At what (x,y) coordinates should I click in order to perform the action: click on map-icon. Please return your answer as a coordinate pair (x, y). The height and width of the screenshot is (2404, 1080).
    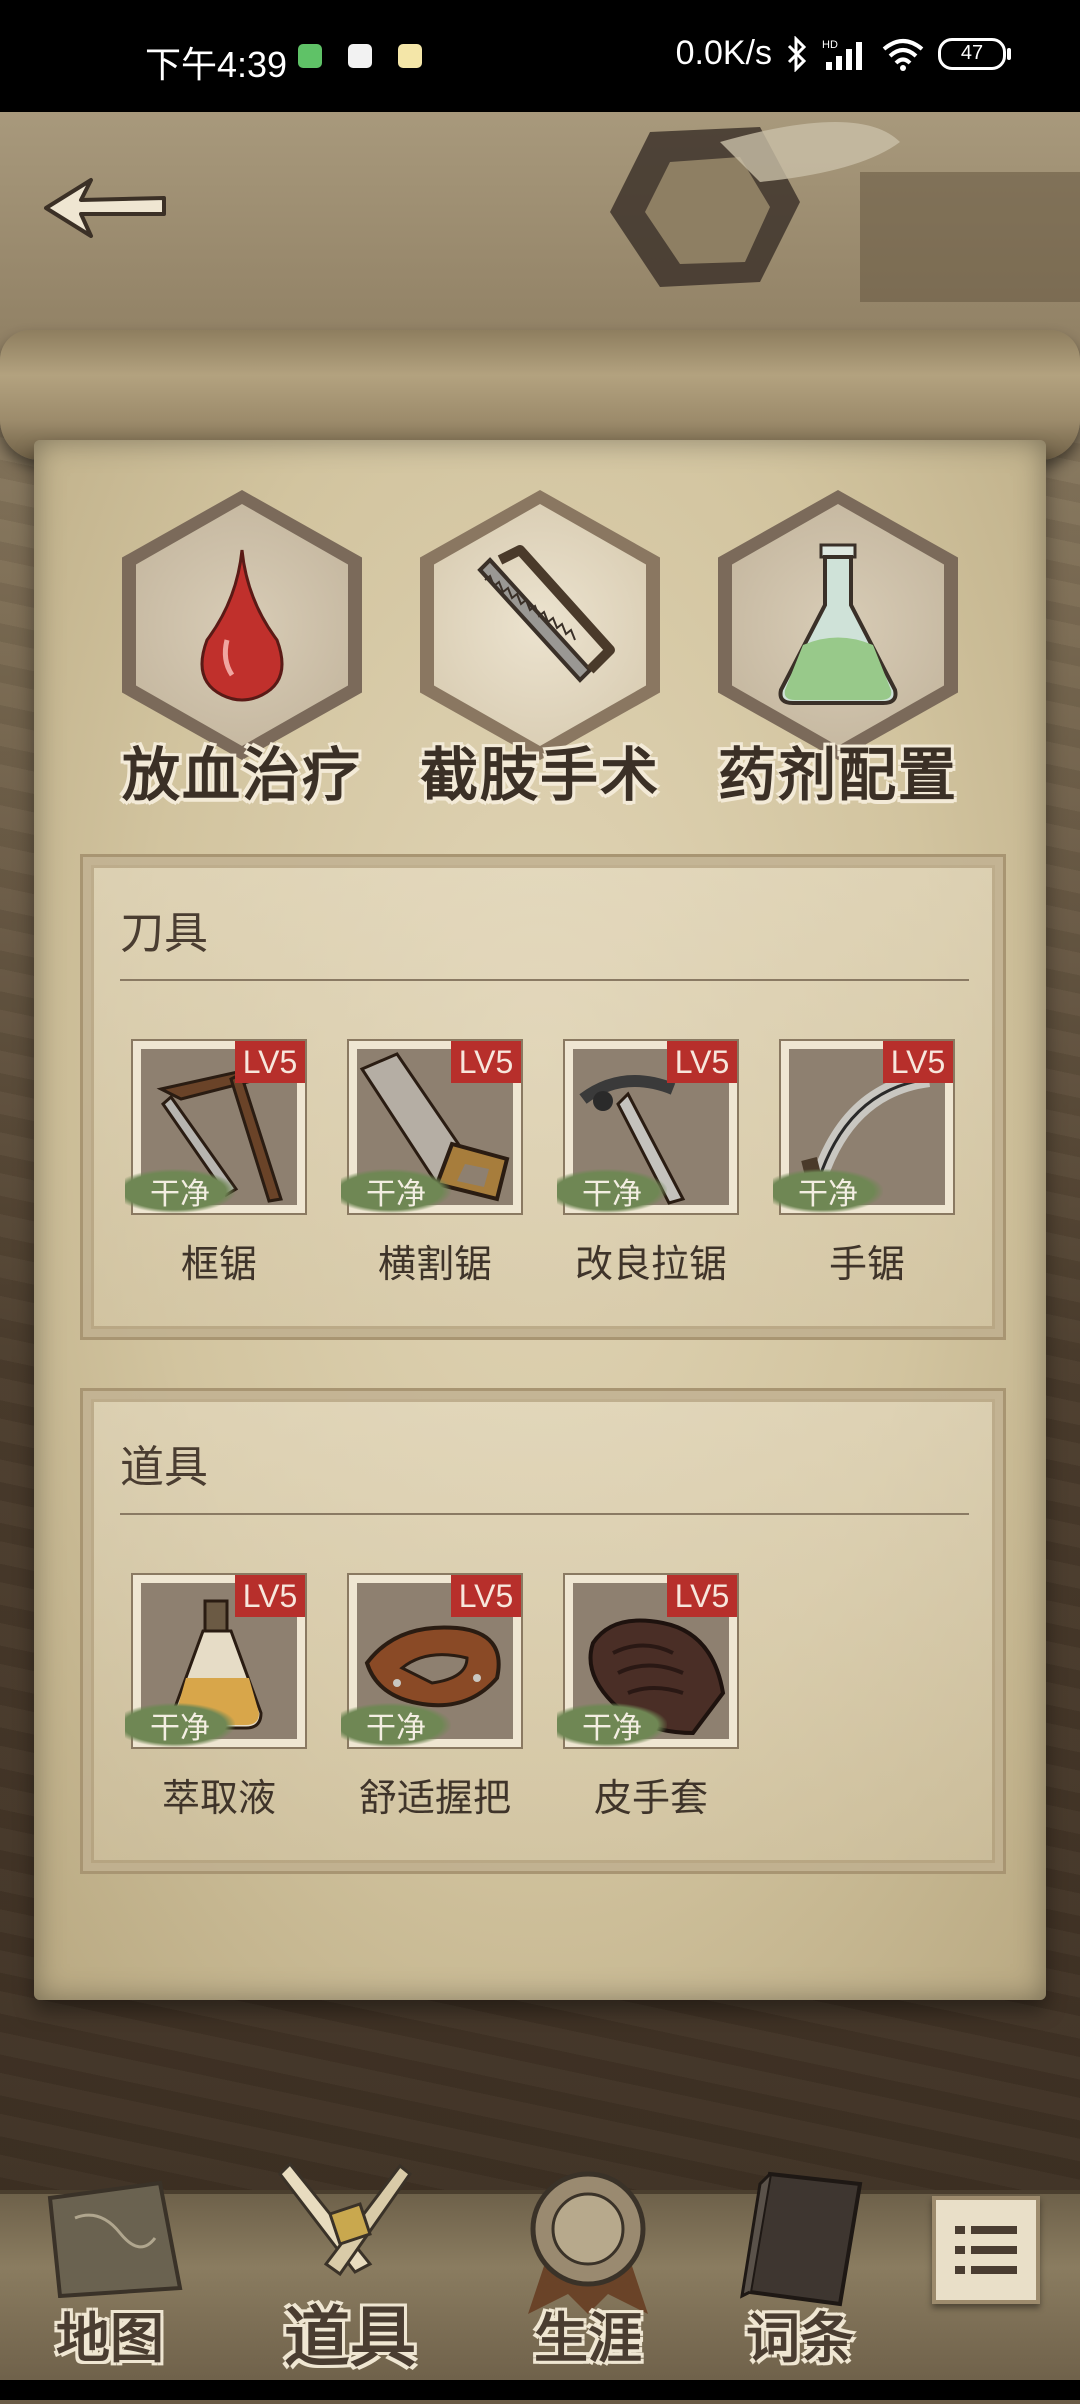
    Looking at the image, I should click on (115, 2239).